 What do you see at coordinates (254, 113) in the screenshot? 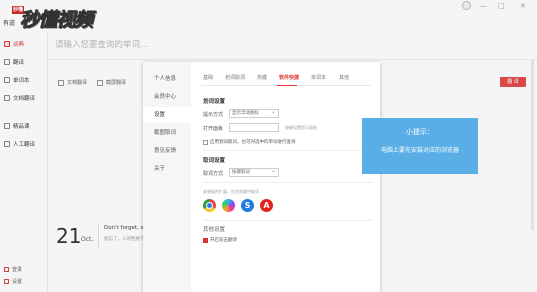
I see `prompt-mode-select: 显示浮动图标` at bounding box center [254, 113].